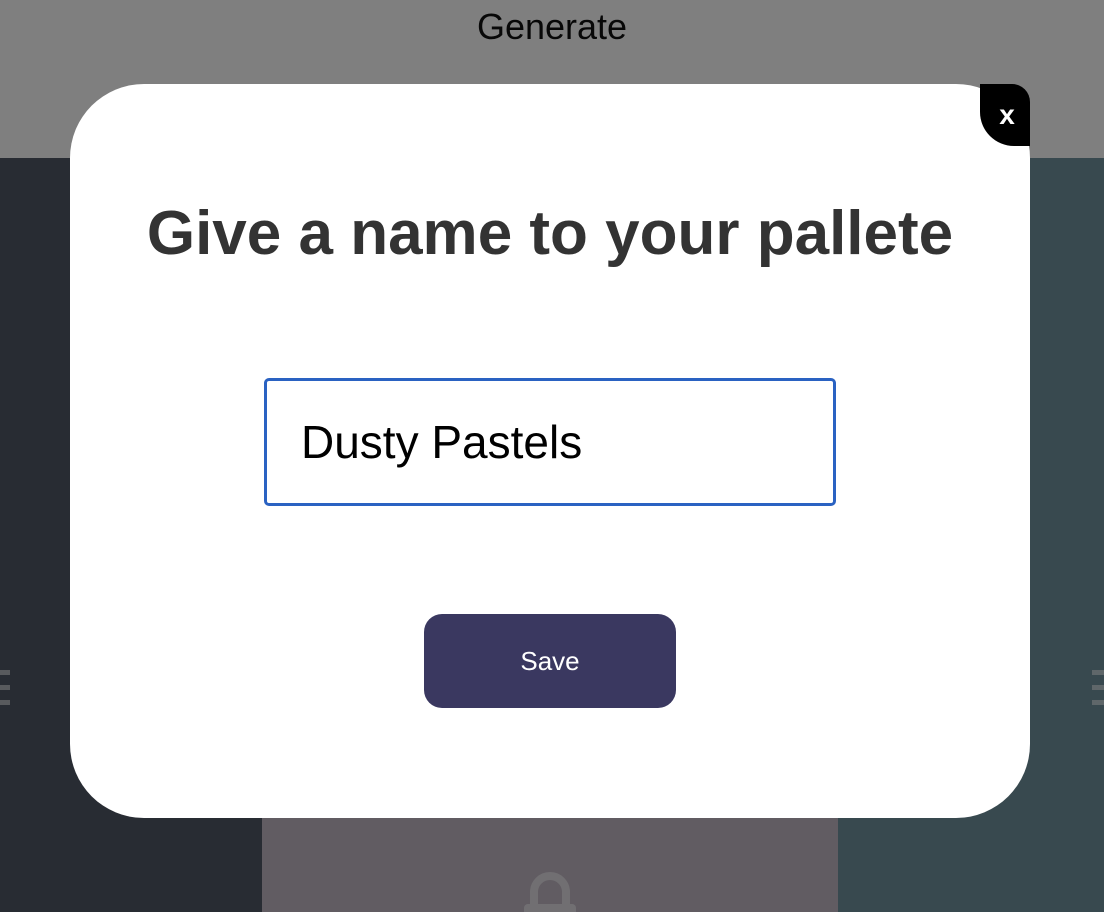 The height and width of the screenshot is (912, 1104). Describe the element at coordinates (550, 661) in the screenshot. I see `save-button: Save` at that location.